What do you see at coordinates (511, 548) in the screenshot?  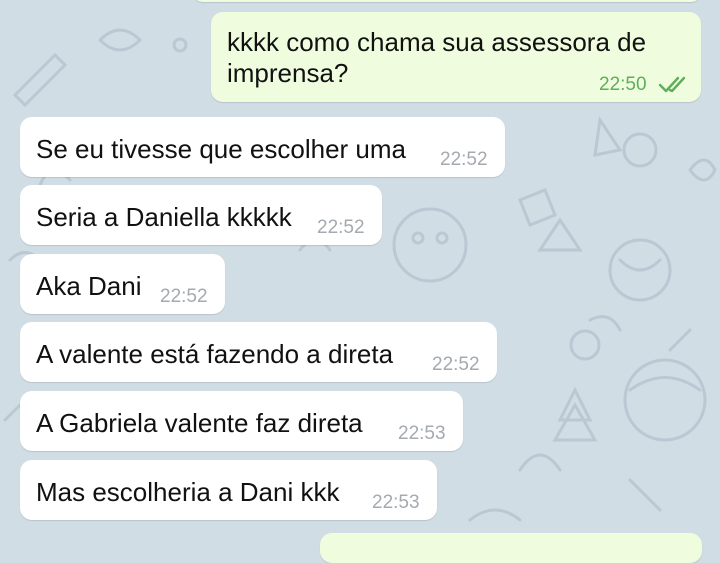 I see `message-bubble-outgoing-next-partial` at bounding box center [511, 548].